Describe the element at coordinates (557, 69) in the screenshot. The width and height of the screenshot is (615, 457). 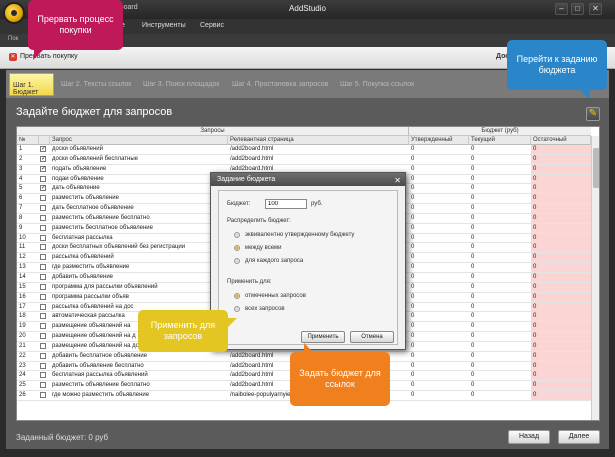
I see `callout-goto-budget: Перейти к заданию бюджета` at that location.